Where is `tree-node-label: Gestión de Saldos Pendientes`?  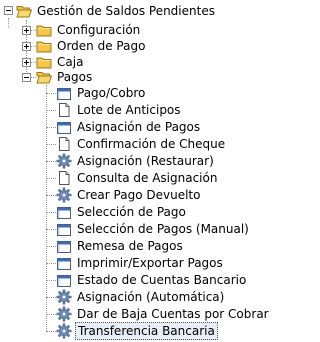
tree-node-label: Gestión de Saldos Pendientes is located at coordinates (126, 11).